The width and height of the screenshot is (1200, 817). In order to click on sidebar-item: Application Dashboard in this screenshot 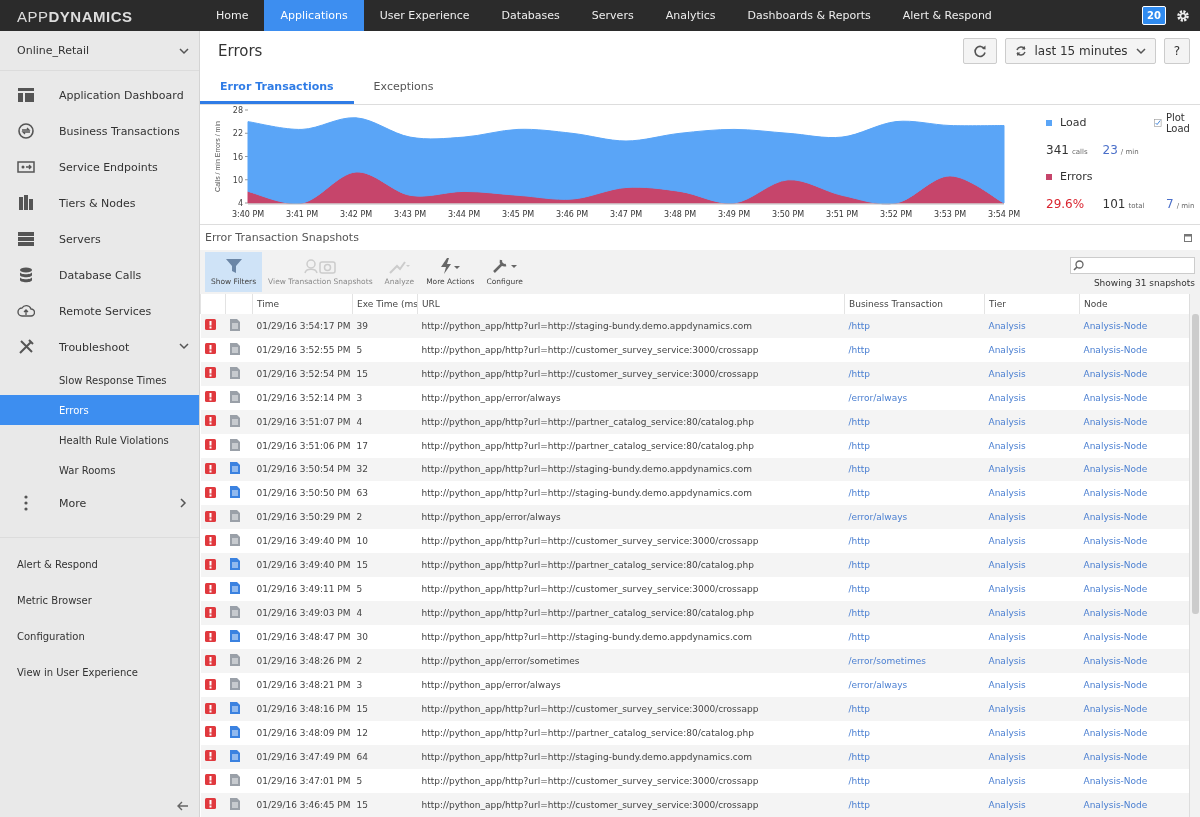, I will do `click(99, 95)`.